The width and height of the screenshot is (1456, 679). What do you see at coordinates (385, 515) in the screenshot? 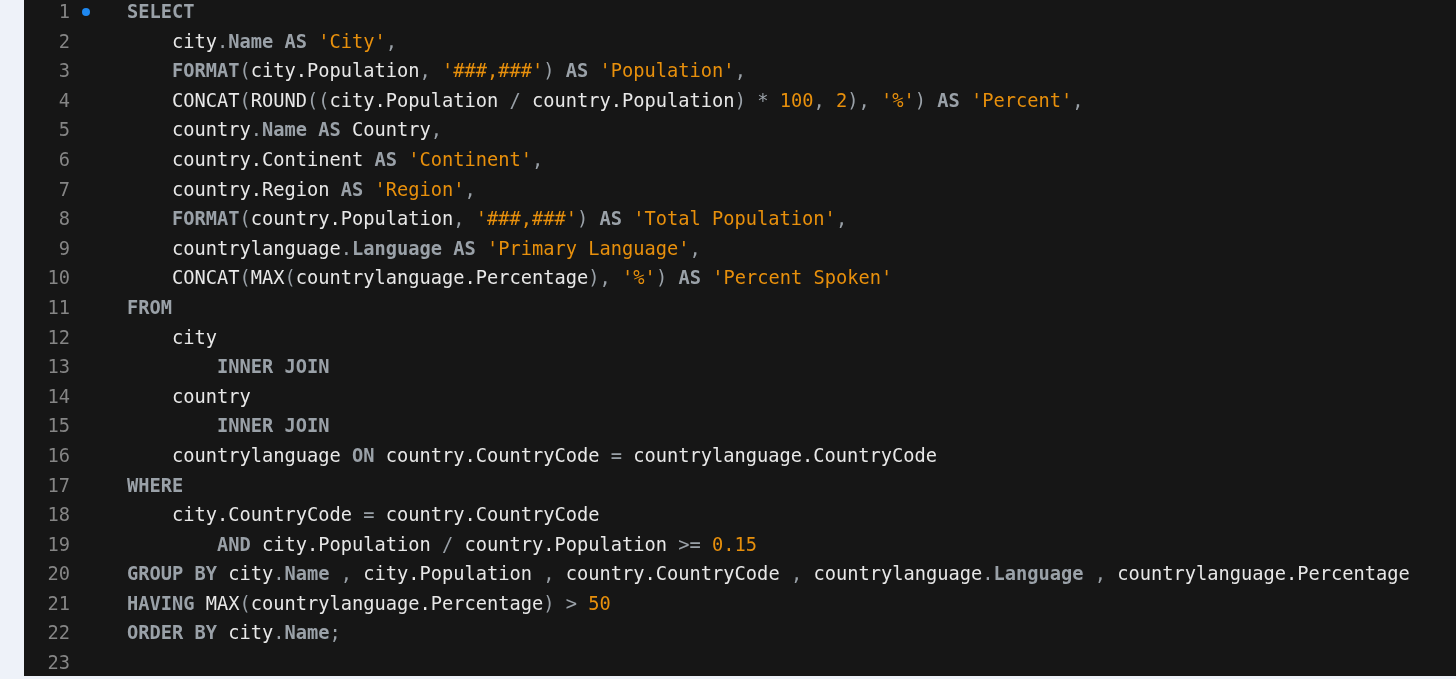
I see `code-line: city.CountryCode = country.CountryCode` at bounding box center [385, 515].